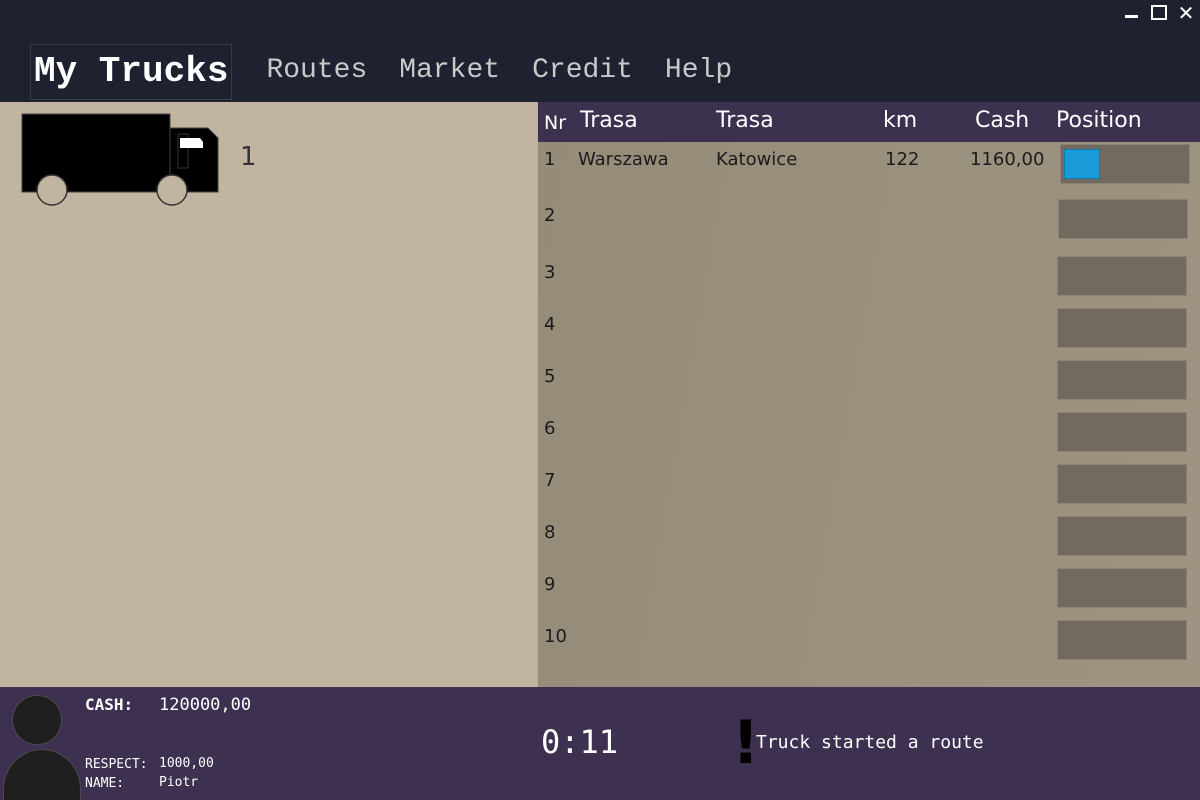 Image resolution: width=1200 pixels, height=800 pixels. Describe the element at coordinates (1007, 159) in the screenshot. I see `row-cash: 1160,00` at that location.